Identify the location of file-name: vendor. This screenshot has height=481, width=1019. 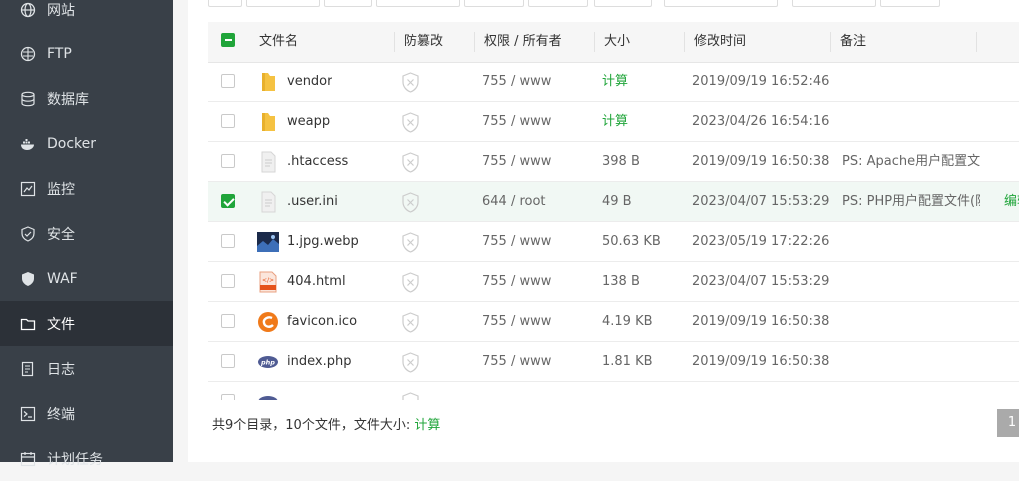
(309, 82).